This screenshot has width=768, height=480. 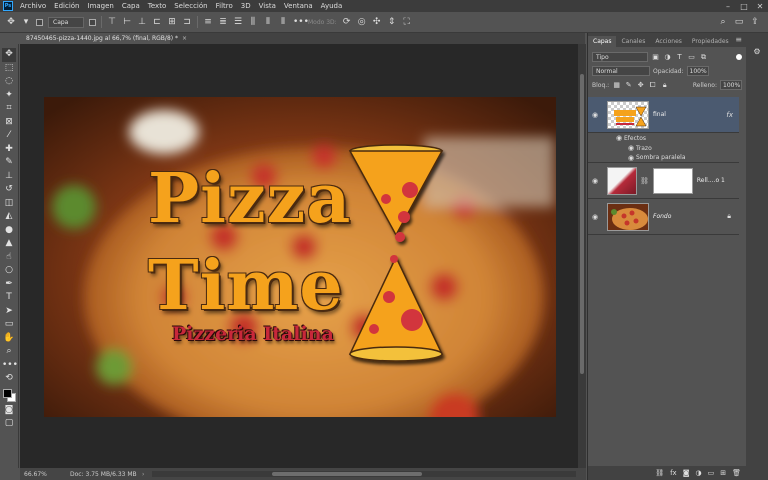 I want to click on effect-drop-shadow-row: ◉ Sombra paralela, so click(x=663, y=158).